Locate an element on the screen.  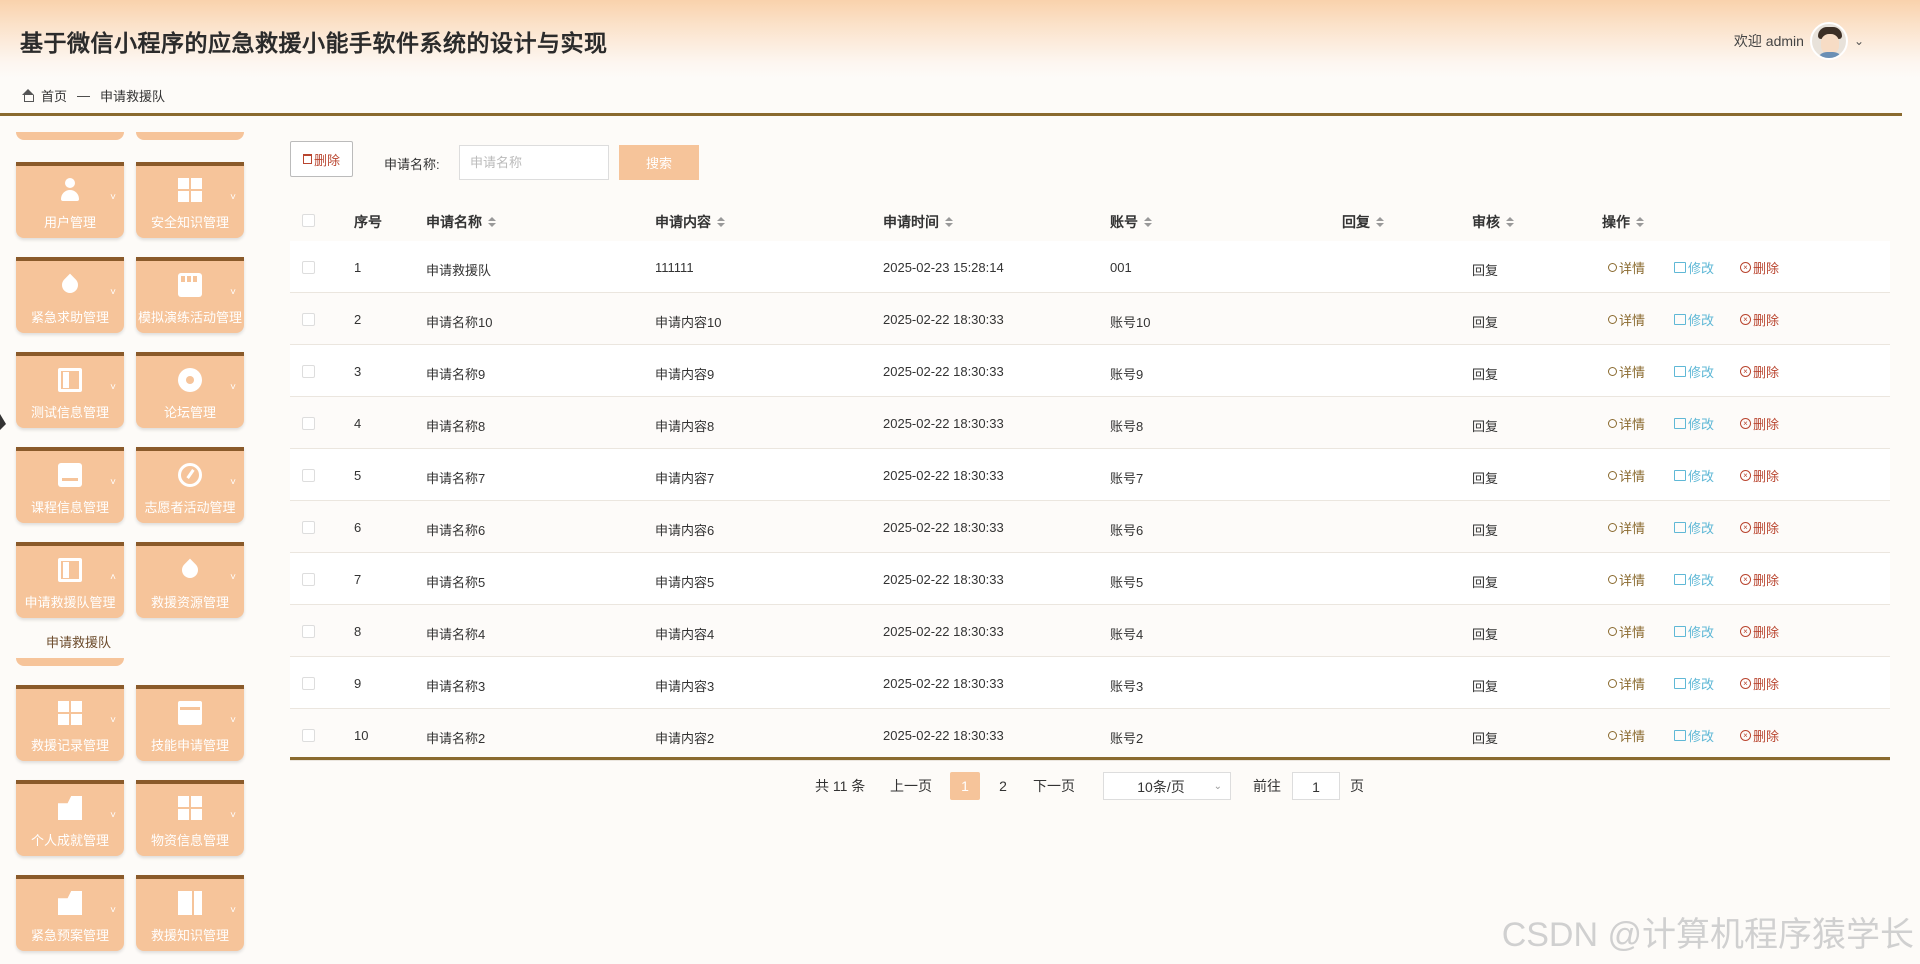
sidebar-item-5: 测试信息管理 ˅ is located at coordinates (70, 390).